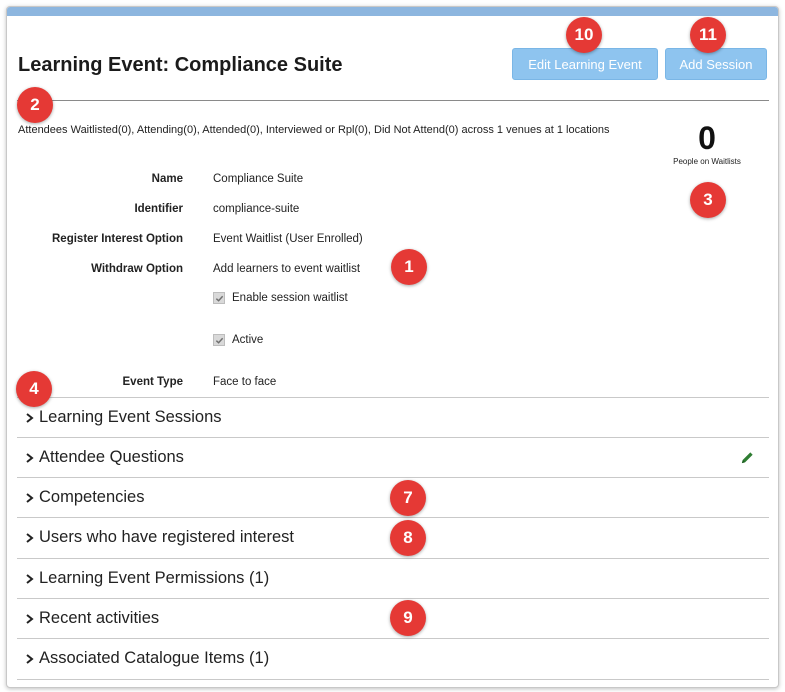 The image size is (785, 692). I want to click on identifier-value: compliance-suite, so click(256, 209).